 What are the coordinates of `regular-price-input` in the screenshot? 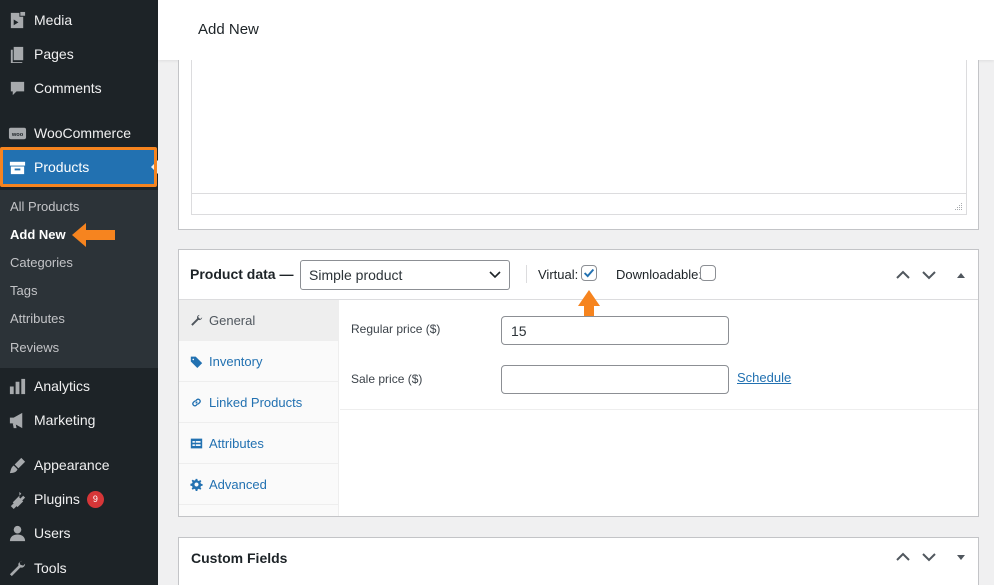 It's located at (615, 330).